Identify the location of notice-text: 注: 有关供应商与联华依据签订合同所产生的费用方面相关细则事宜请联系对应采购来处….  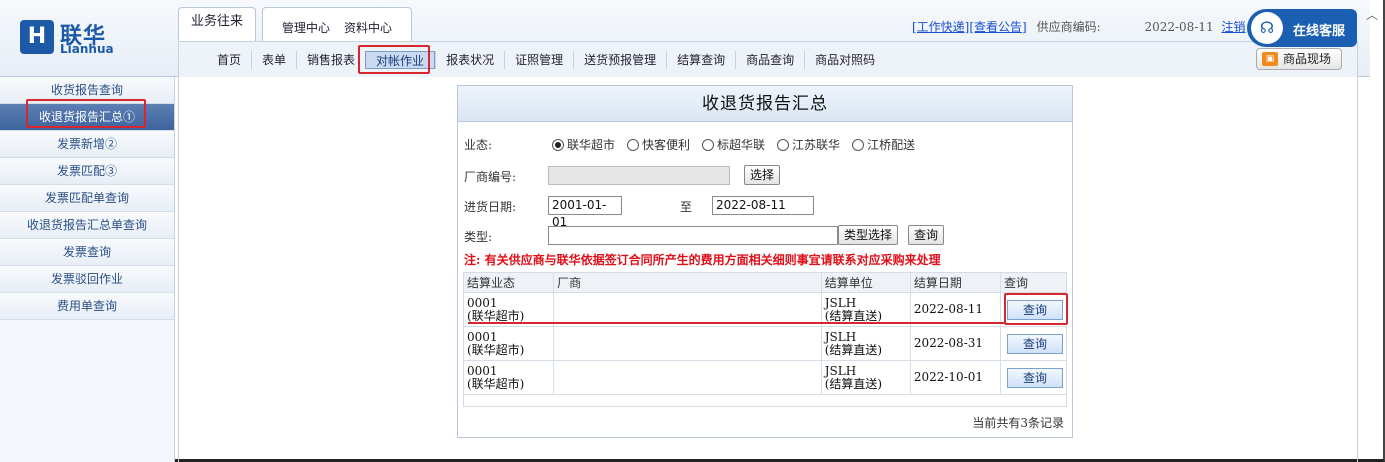
(702, 260).